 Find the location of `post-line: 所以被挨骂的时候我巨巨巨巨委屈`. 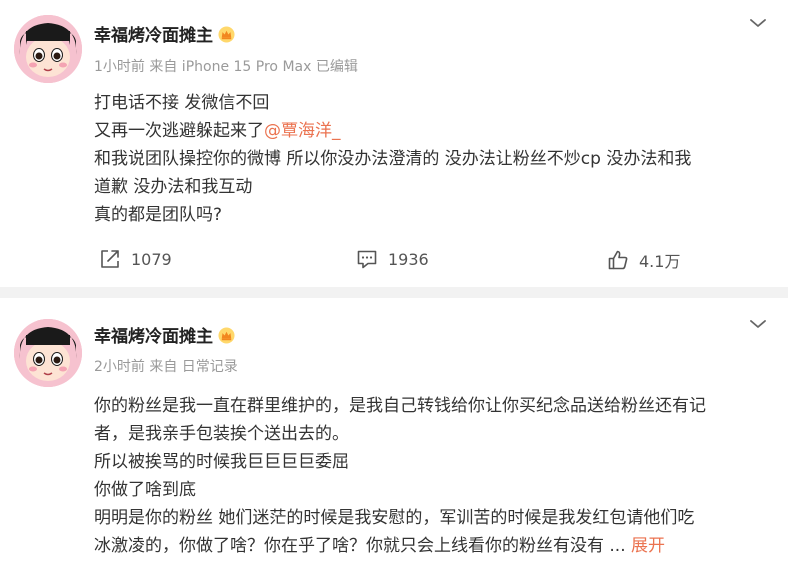

post-line: 所以被挨骂的时候我巨巨巨巨委屈 is located at coordinates (221, 462).